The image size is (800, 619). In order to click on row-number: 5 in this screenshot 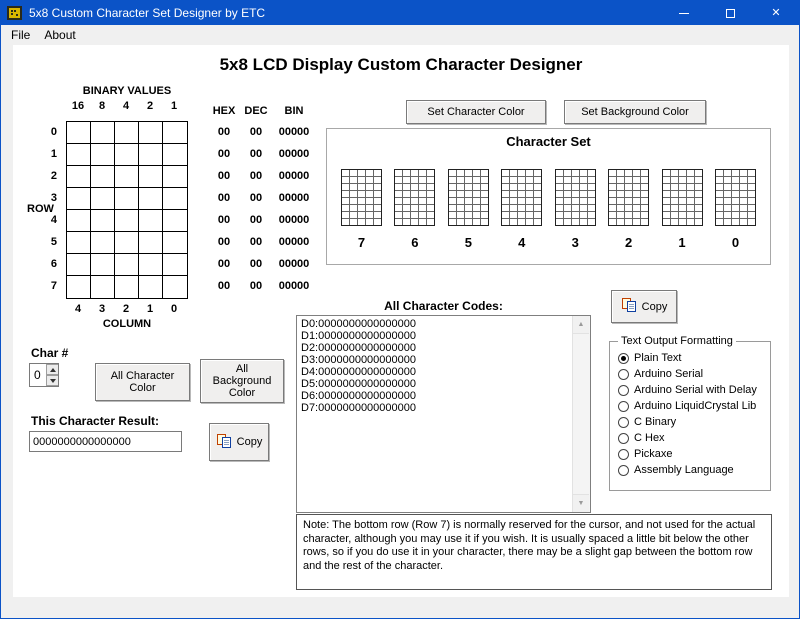, I will do `click(53, 242)`.